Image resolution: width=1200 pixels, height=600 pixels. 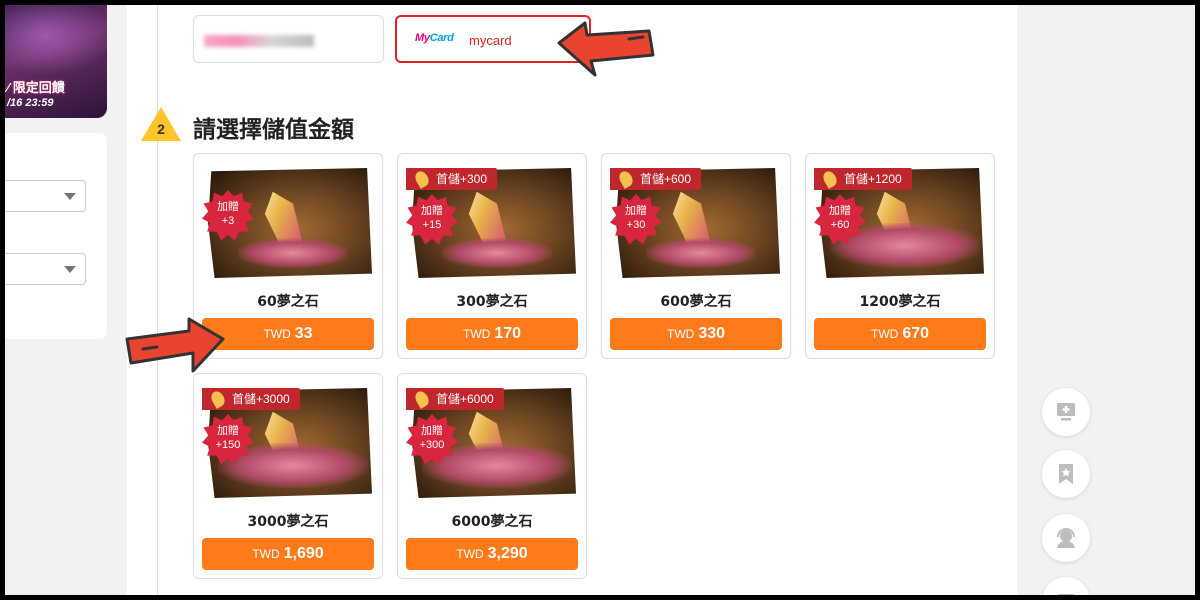 What do you see at coordinates (45, 269) in the screenshot?
I see `character-select` at bounding box center [45, 269].